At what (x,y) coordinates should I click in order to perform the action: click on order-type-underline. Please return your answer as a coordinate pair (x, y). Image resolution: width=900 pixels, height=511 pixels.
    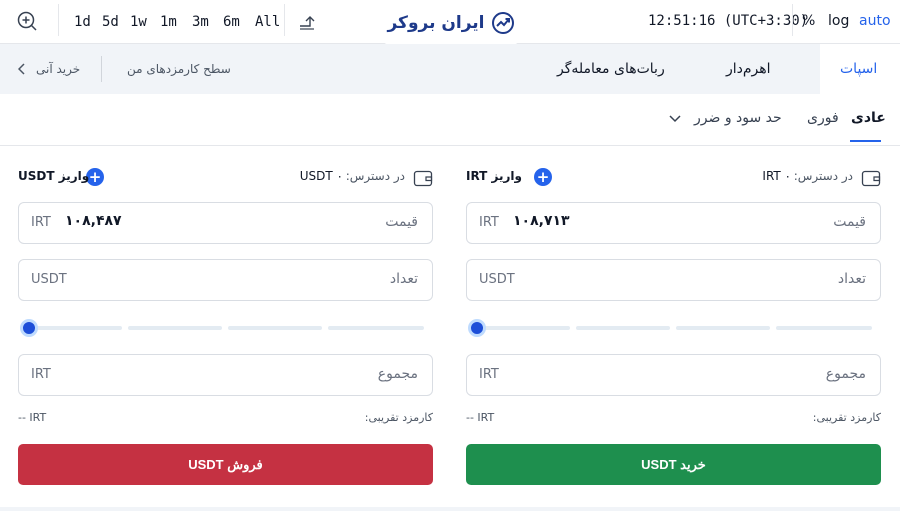
    Looking at the image, I should click on (865, 141).